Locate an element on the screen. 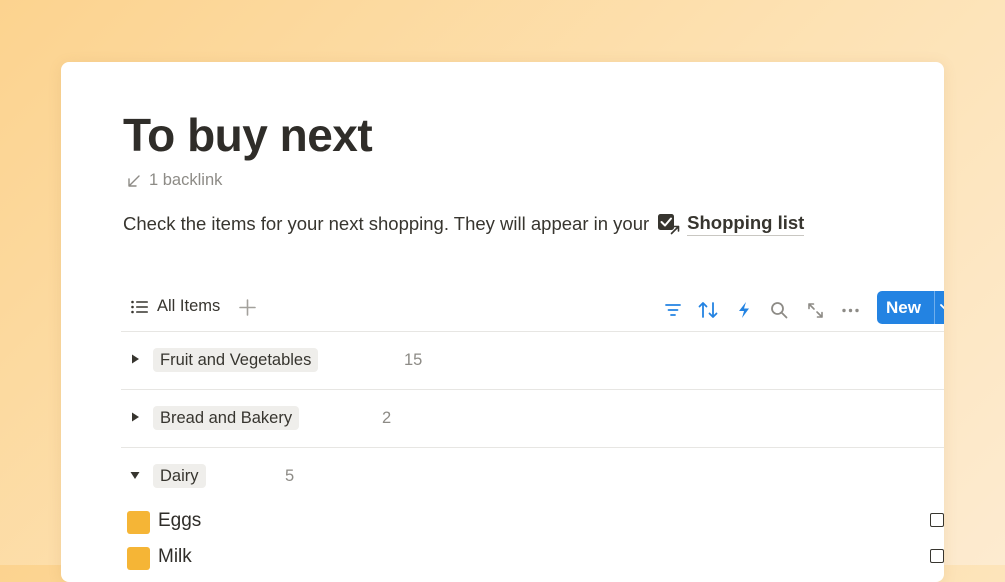 The image size is (1005, 582). view-tab-all-items: All Items is located at coordinates (175, 306).